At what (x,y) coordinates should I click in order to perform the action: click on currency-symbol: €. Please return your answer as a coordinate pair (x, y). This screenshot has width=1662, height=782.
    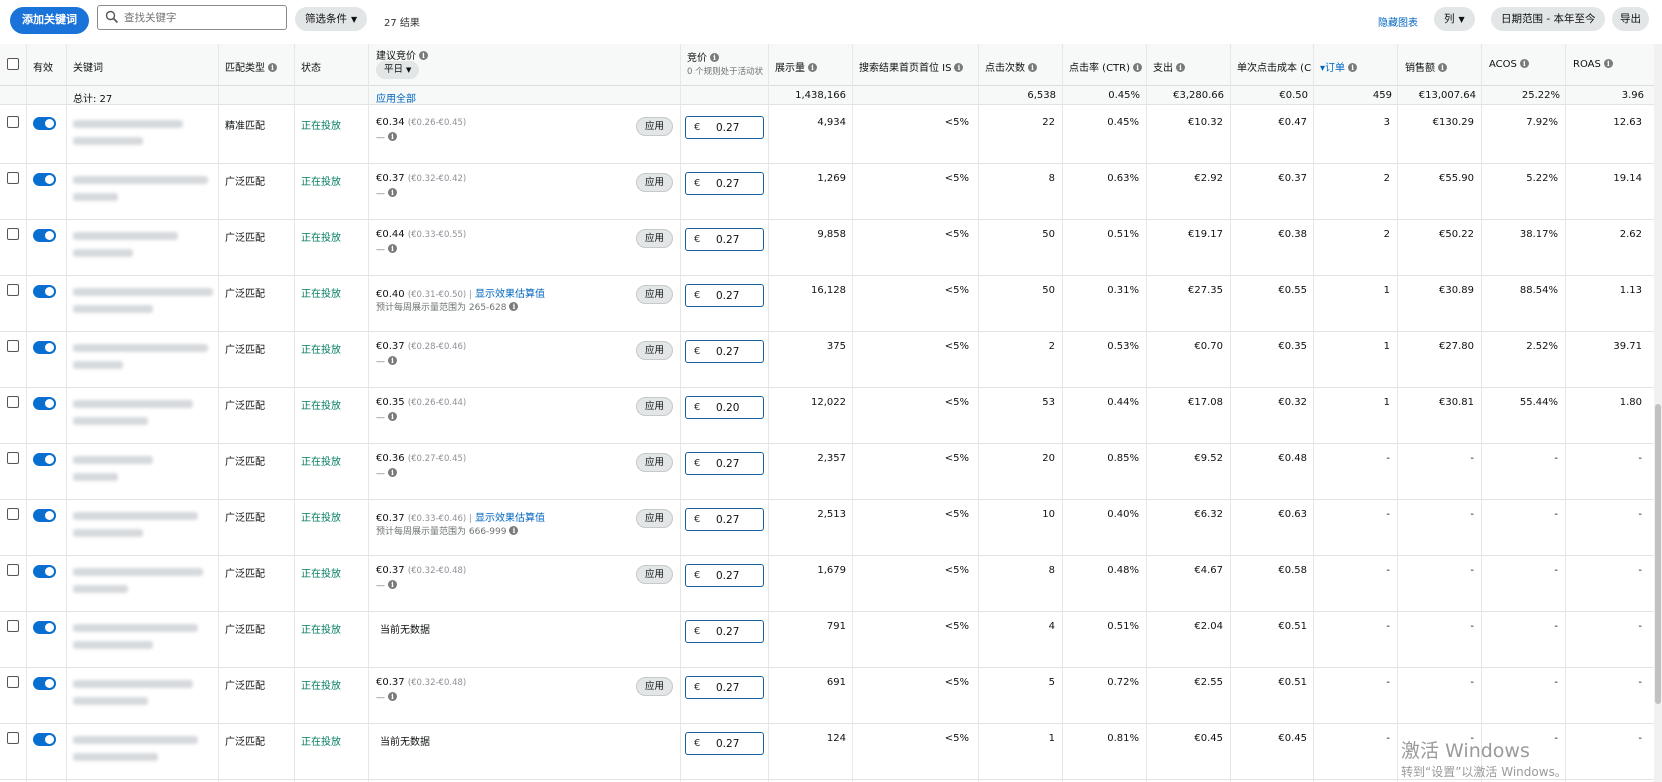
    Looking at the image, I should click on (697, 351).